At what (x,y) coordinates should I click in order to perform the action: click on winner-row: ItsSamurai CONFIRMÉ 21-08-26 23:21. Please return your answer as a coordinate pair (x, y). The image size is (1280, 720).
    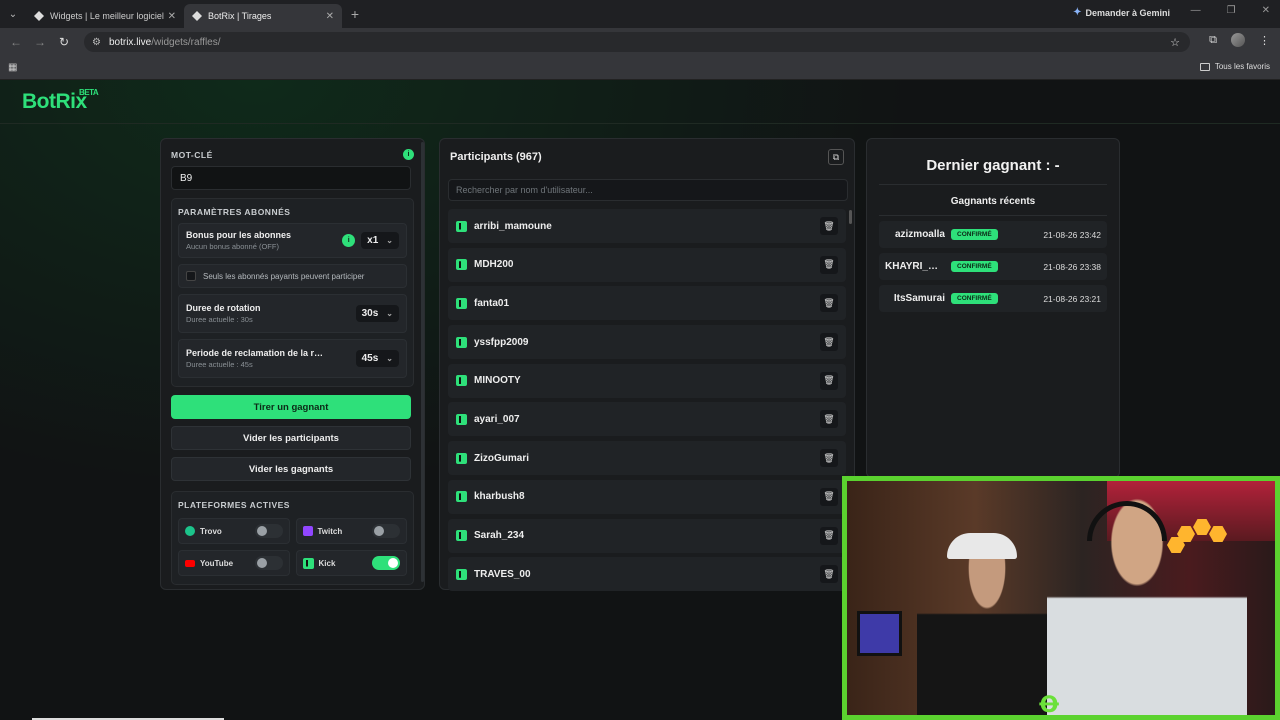
    Looking at the image, I should click on (993, 298).